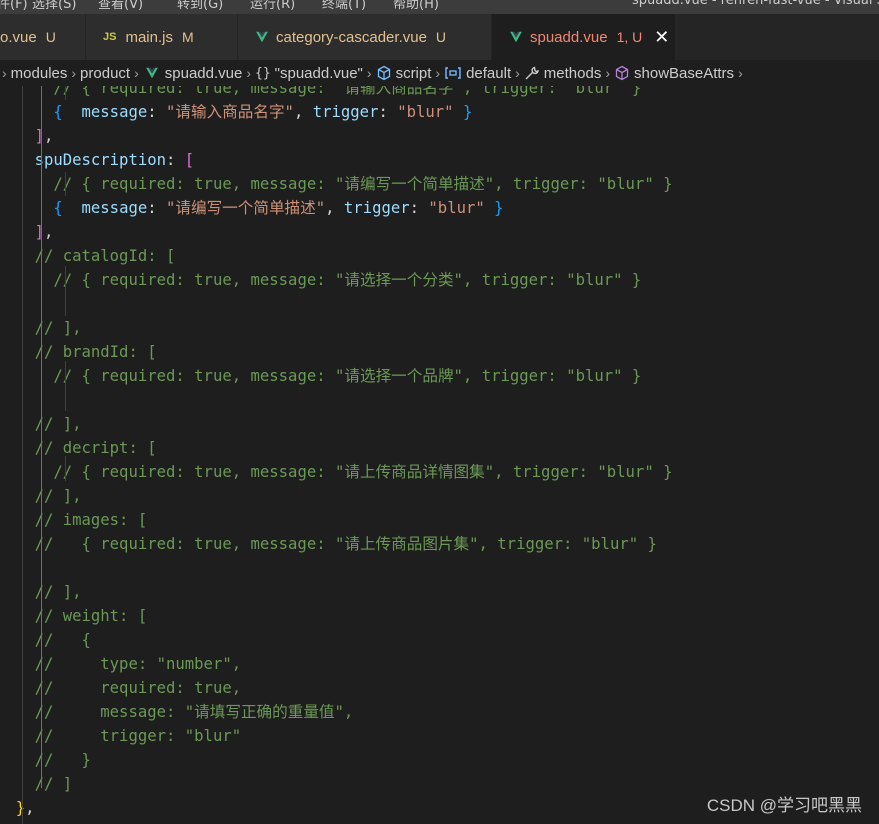  Describe the element at coordinates (177, 712) in the screenshot. I see `code-line: // message: "请填写正确的重量值",` at that location.